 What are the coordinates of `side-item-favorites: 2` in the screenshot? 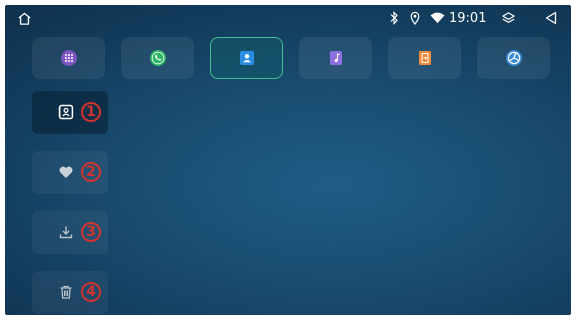 It's located at (70, 172).